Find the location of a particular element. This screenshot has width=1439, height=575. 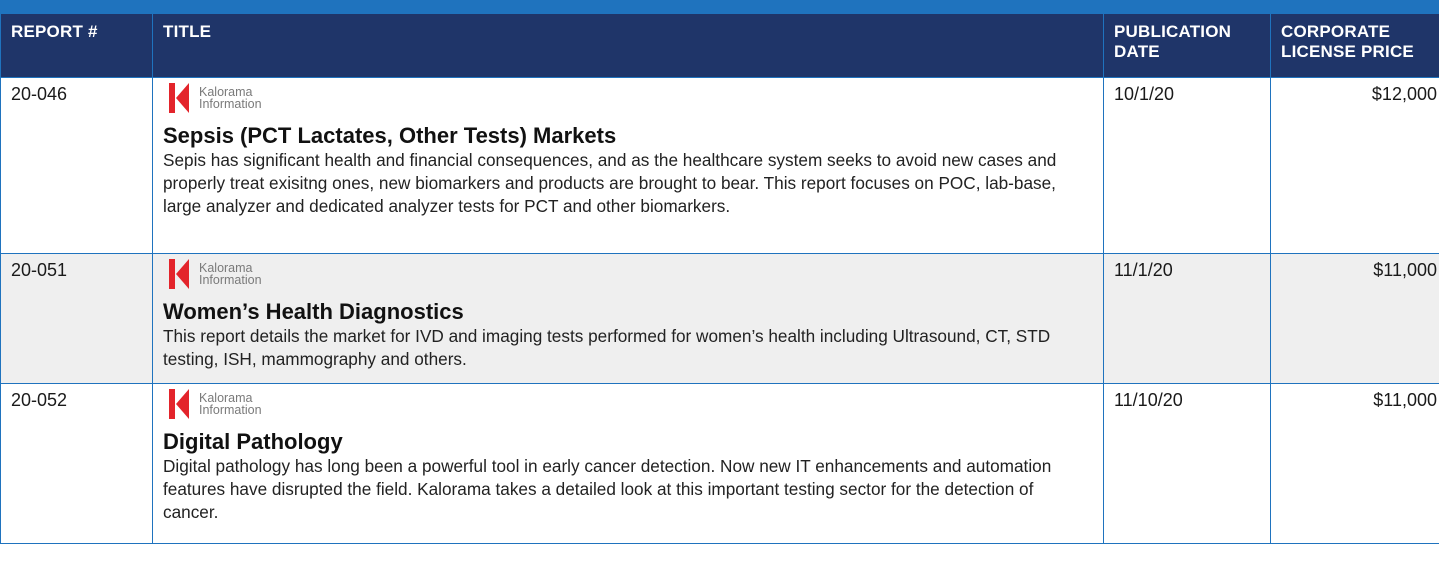

report-title-link: Digital Pathology is located at coordinates (627, 442).